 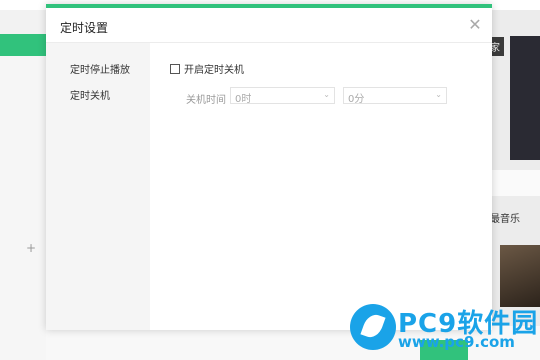 I want to click on dialog-title: 定时设置, so click(x=84, y=28).